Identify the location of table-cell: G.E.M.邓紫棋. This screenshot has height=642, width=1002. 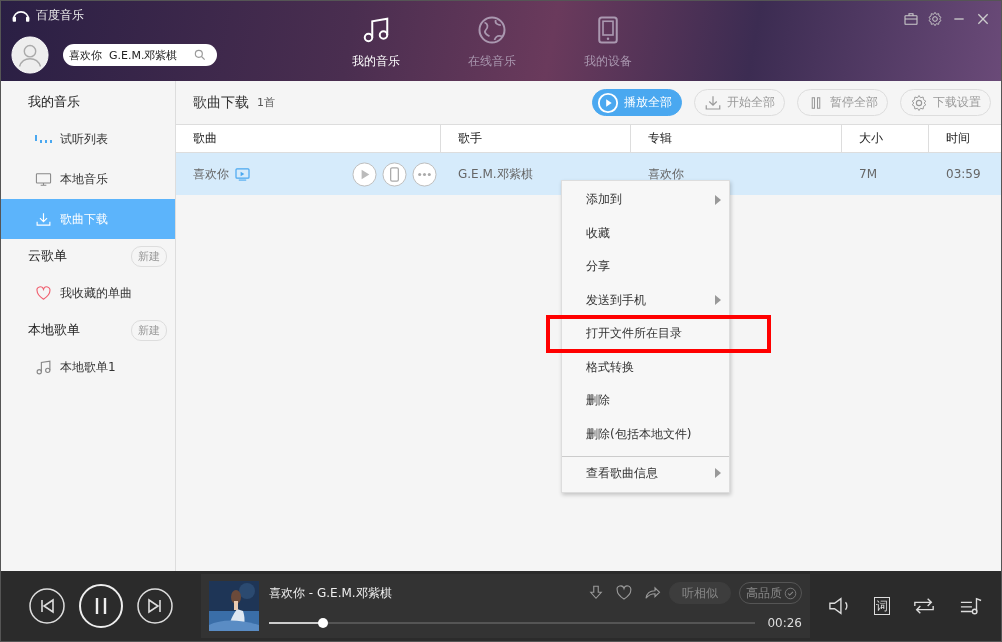
(495, 174).